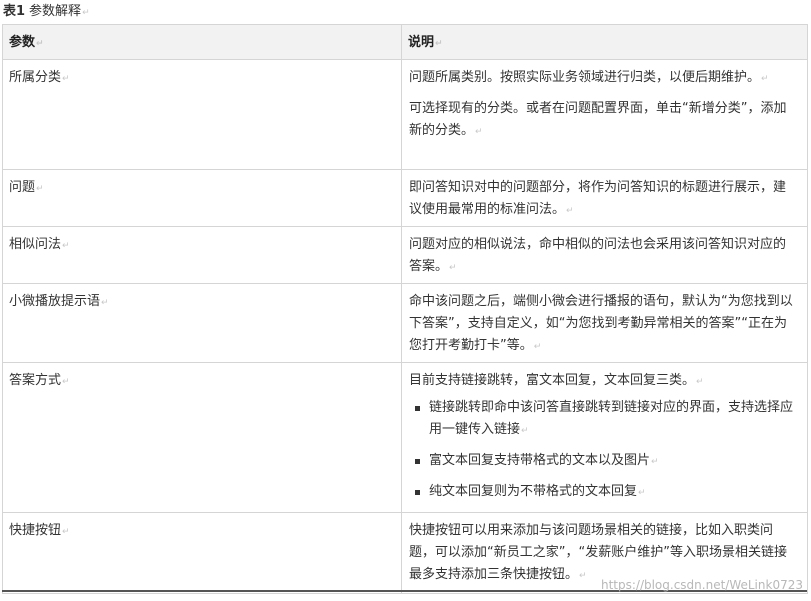 This screenshot has width=811, height=601. Describe the element at coordinates (35, 244) in the screenshot. I see `row-param: 相似问法` at that location.